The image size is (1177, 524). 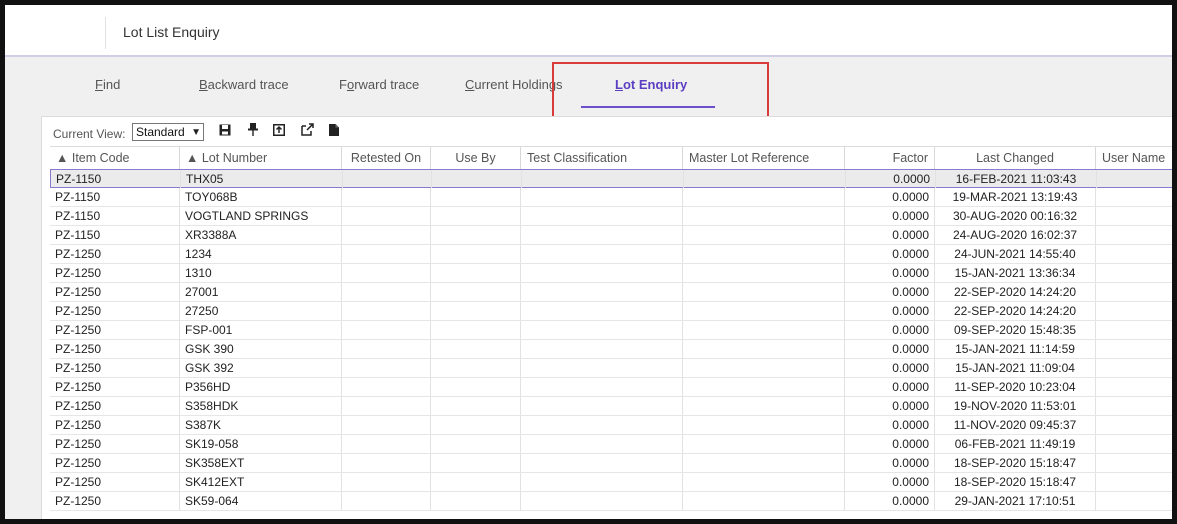 What do you see at coordinates (115, 235) in the screenshot?
I see `cell-item-code: PZ-1150` at bounding box center [115, 235].